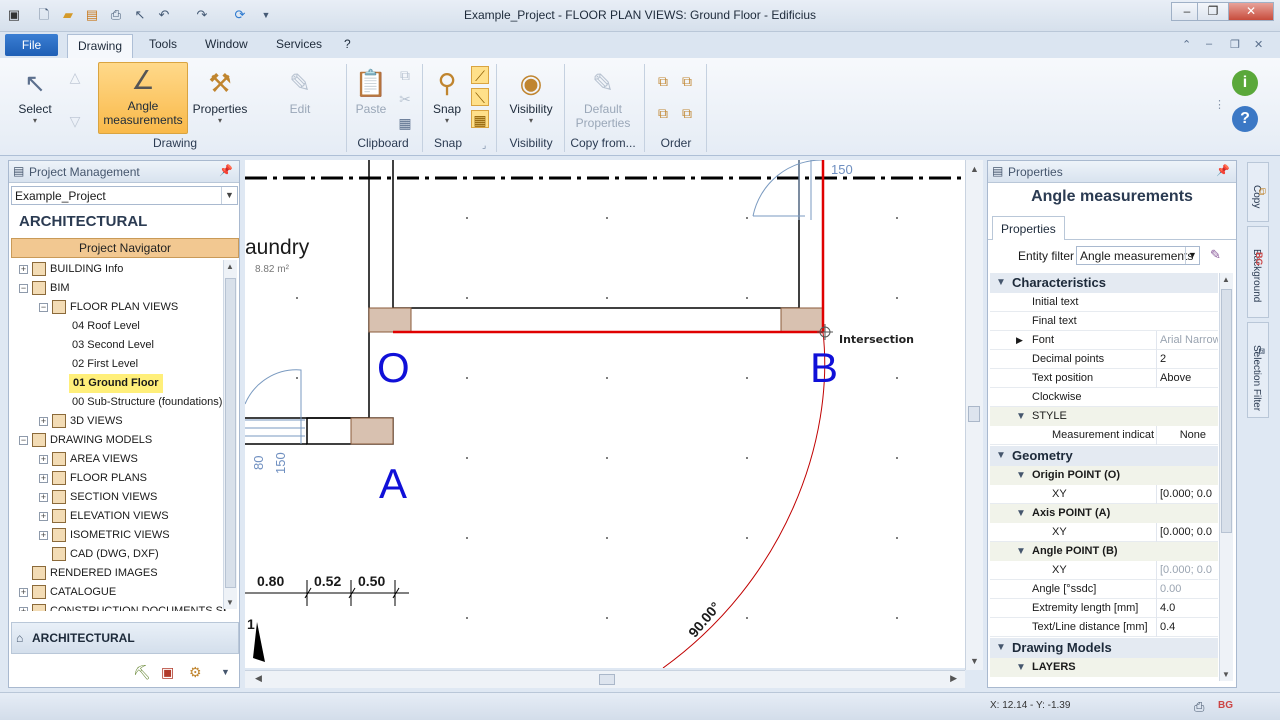 The height and width of the screenshot is (720, 1280). Describe the element at coordinates (1104, 627) in the screenshot. I see `property-row: Text/Line distance [mm] 0.4` at that location.